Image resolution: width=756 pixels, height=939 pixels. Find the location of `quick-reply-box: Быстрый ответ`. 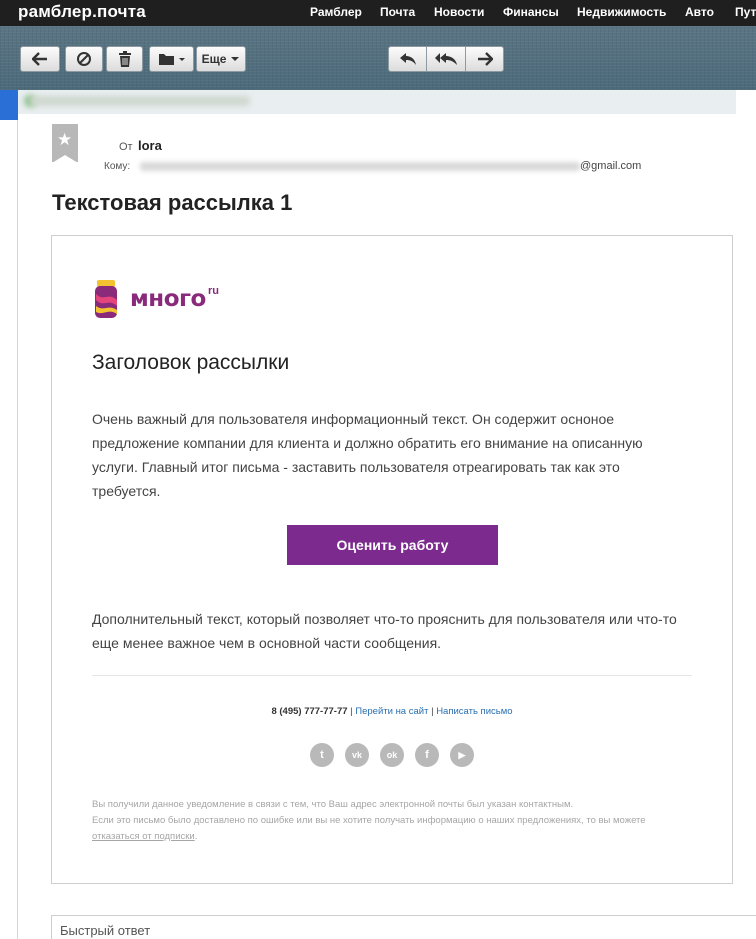

quick-reply-box: Быстрый ответ is located at coordinates (403, 927).